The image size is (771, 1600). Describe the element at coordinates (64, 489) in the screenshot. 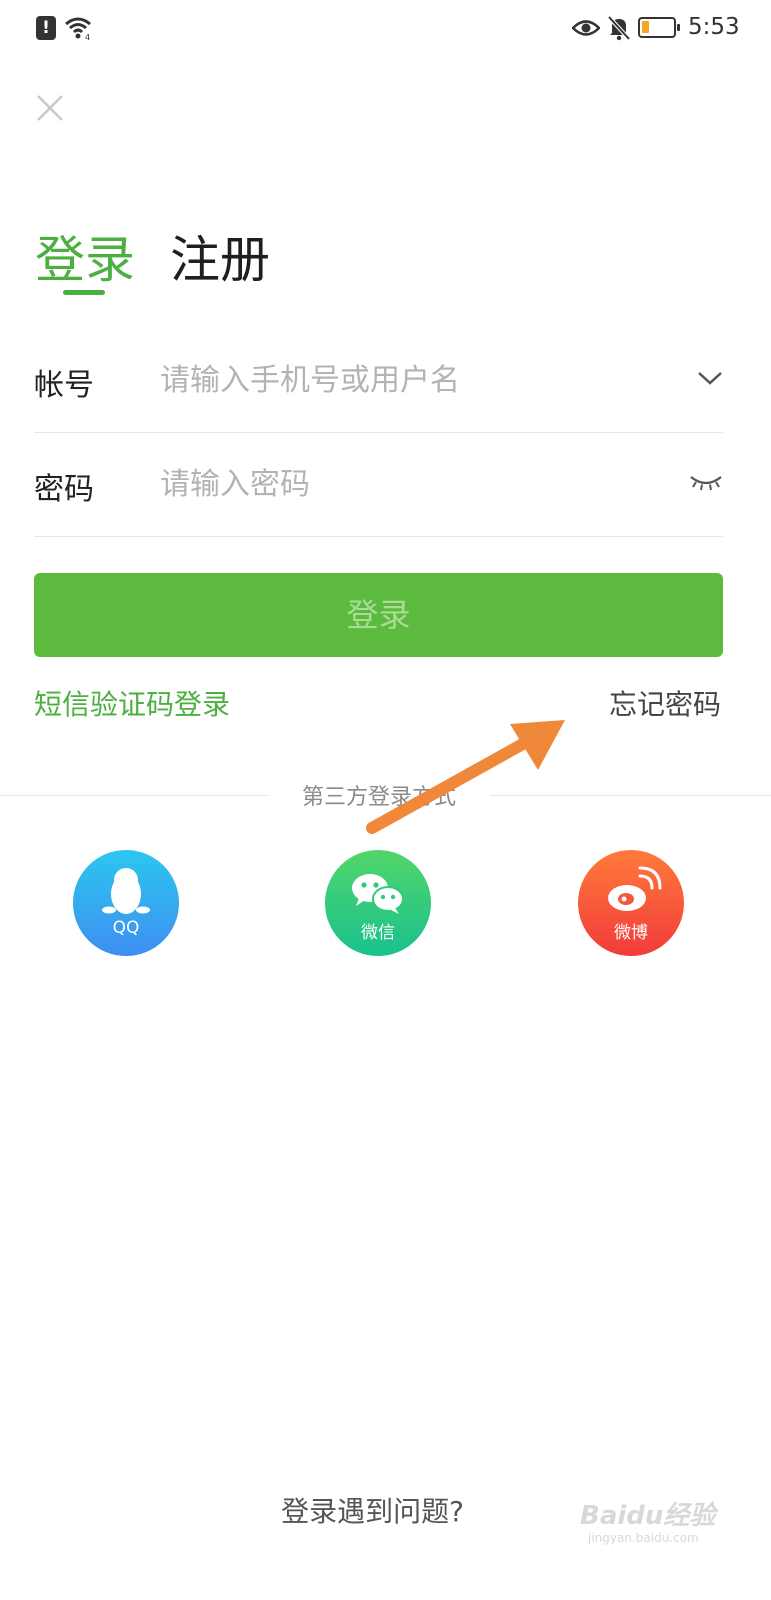

I see `password-label: 密码` at that location.